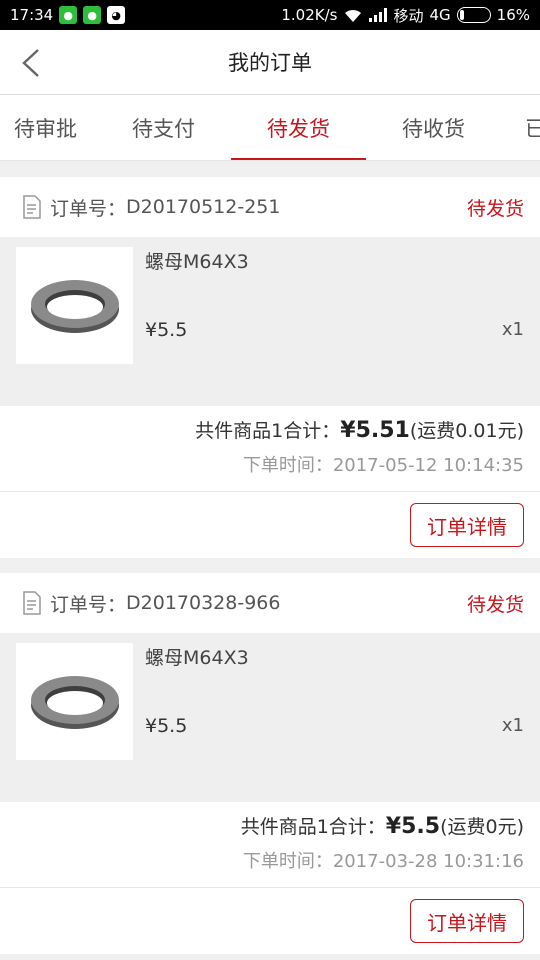 Image resolution: width=540 pixels, height=960 pixels. Describe the element at coordinates (440, 15) in the screenshot. I see `network-type: 4G` at that location.